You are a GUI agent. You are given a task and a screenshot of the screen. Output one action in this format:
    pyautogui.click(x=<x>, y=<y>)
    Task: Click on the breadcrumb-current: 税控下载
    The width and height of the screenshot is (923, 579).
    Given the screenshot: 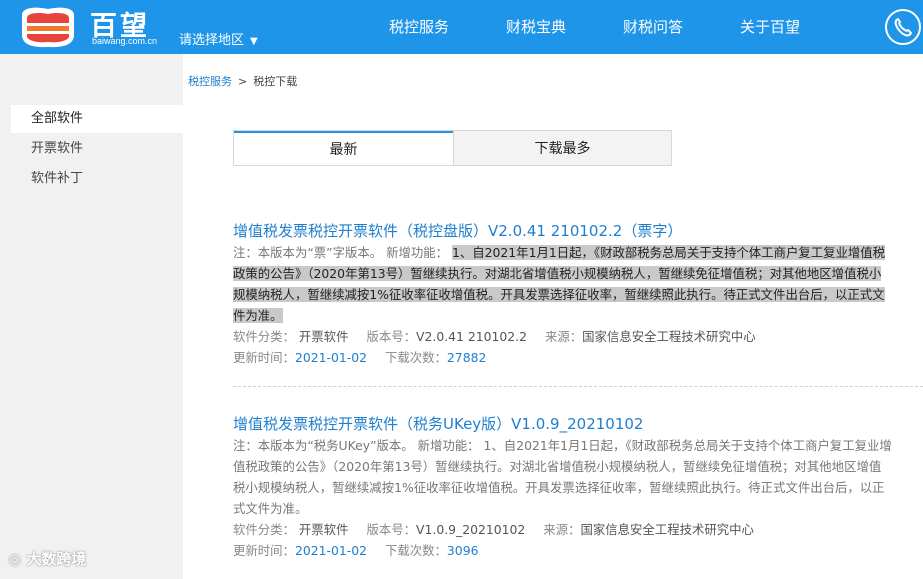 What is the action you would take?
    pyautogui.click(x=275, y=81)
    